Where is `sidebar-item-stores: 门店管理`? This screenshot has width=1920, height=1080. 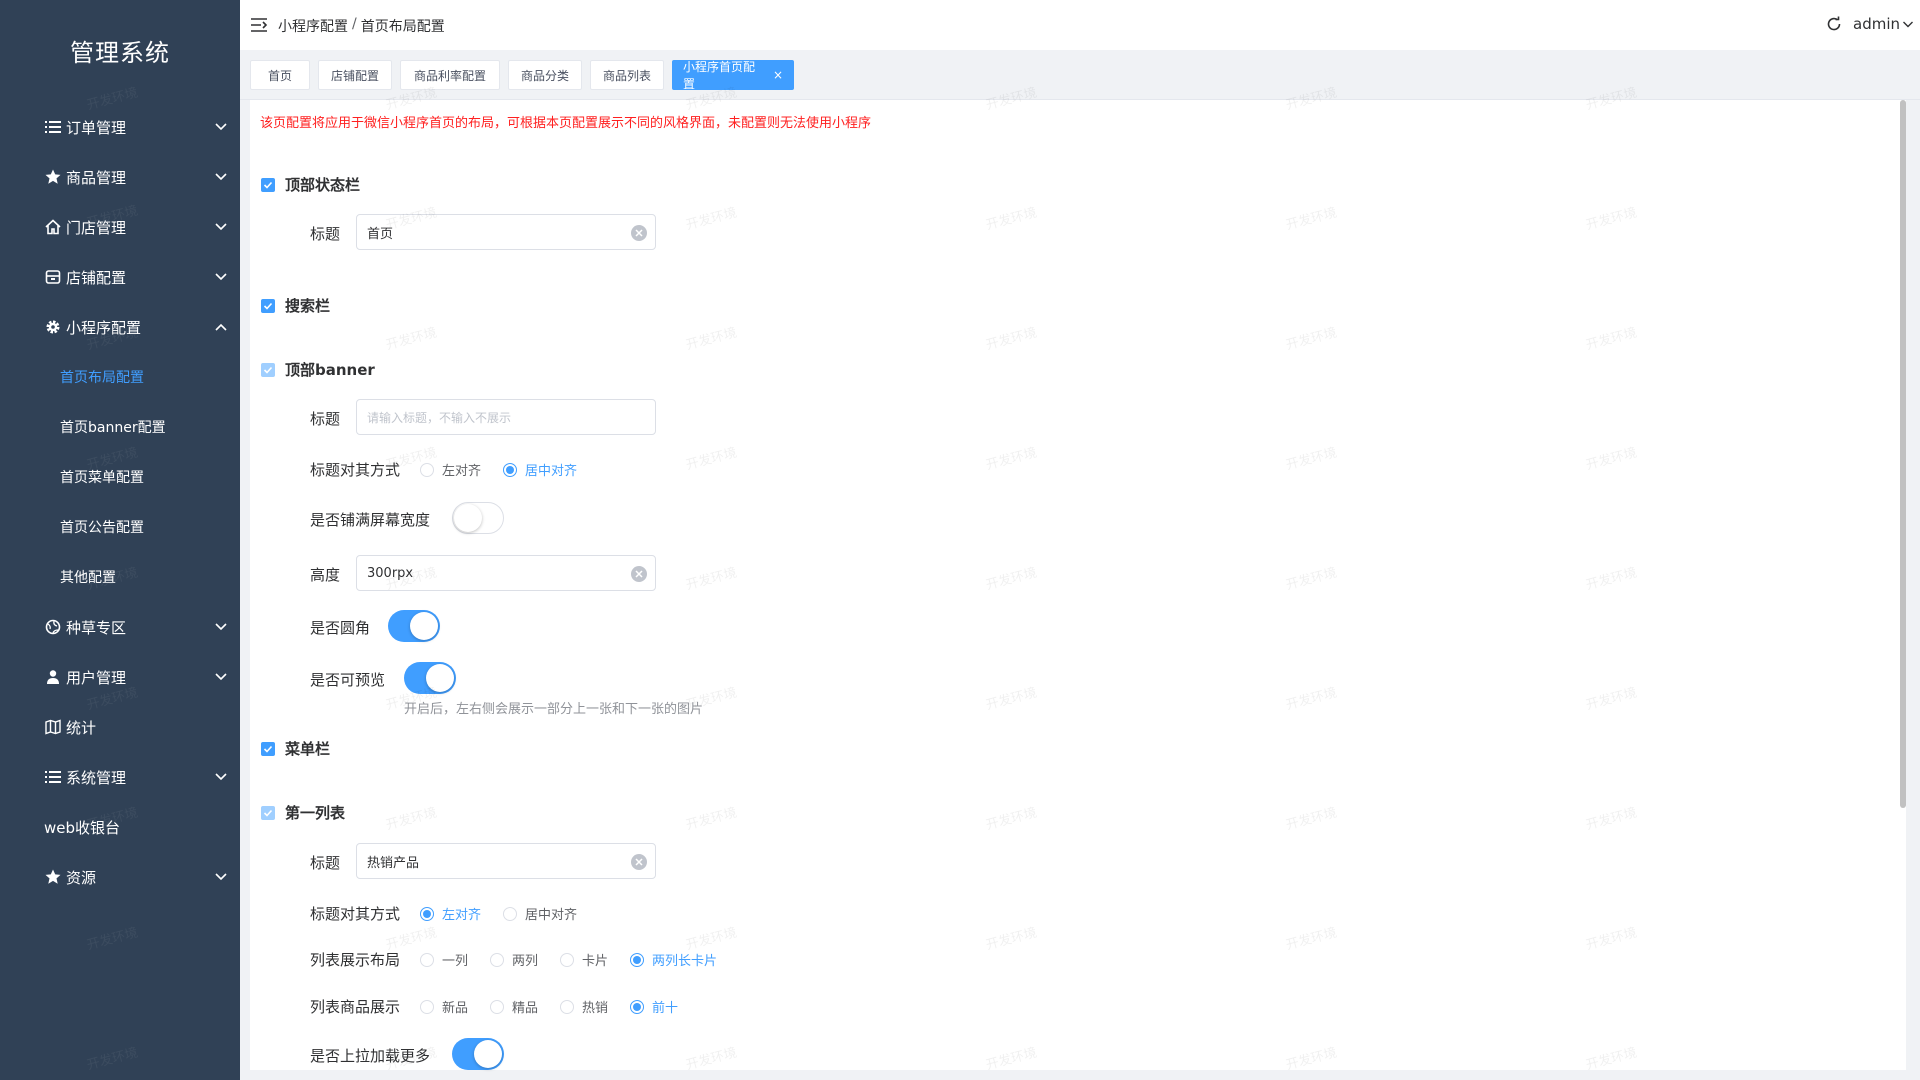 sidebar-item-stores: 门店管理 is located at coordinates (120, 227).